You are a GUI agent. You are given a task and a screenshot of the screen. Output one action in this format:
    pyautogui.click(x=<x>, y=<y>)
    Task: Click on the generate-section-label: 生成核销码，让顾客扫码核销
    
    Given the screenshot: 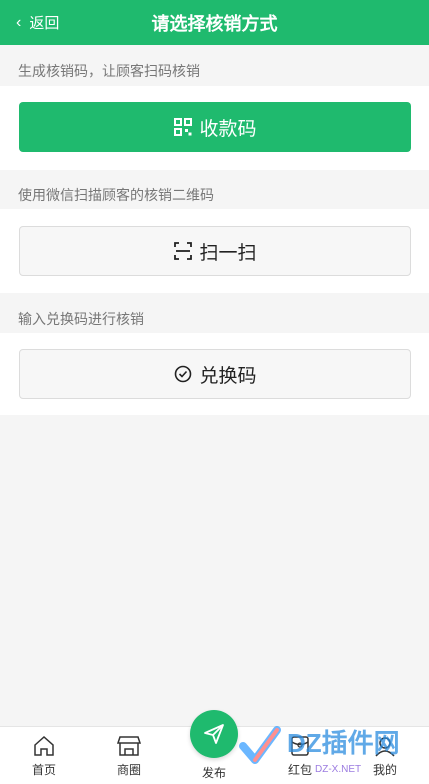 What is the action you would take?
    pyautogui.click(x=109, y=71)
    